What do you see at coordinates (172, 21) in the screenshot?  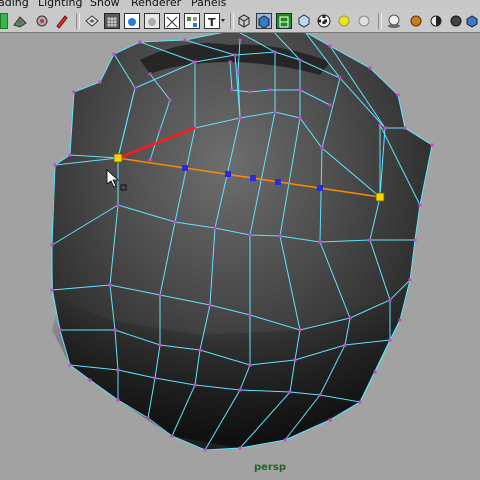 I see `field-chart-icon` at bounding box center [172, 21].